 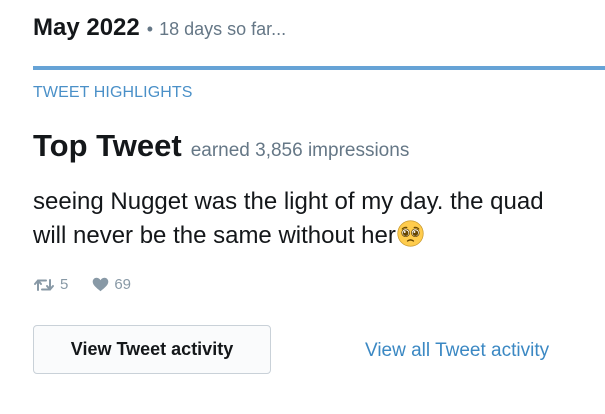 What do you see at coordinates (123, 284) in the screenshot?
I see `like-count: 69` at bounding box center [123, 284].